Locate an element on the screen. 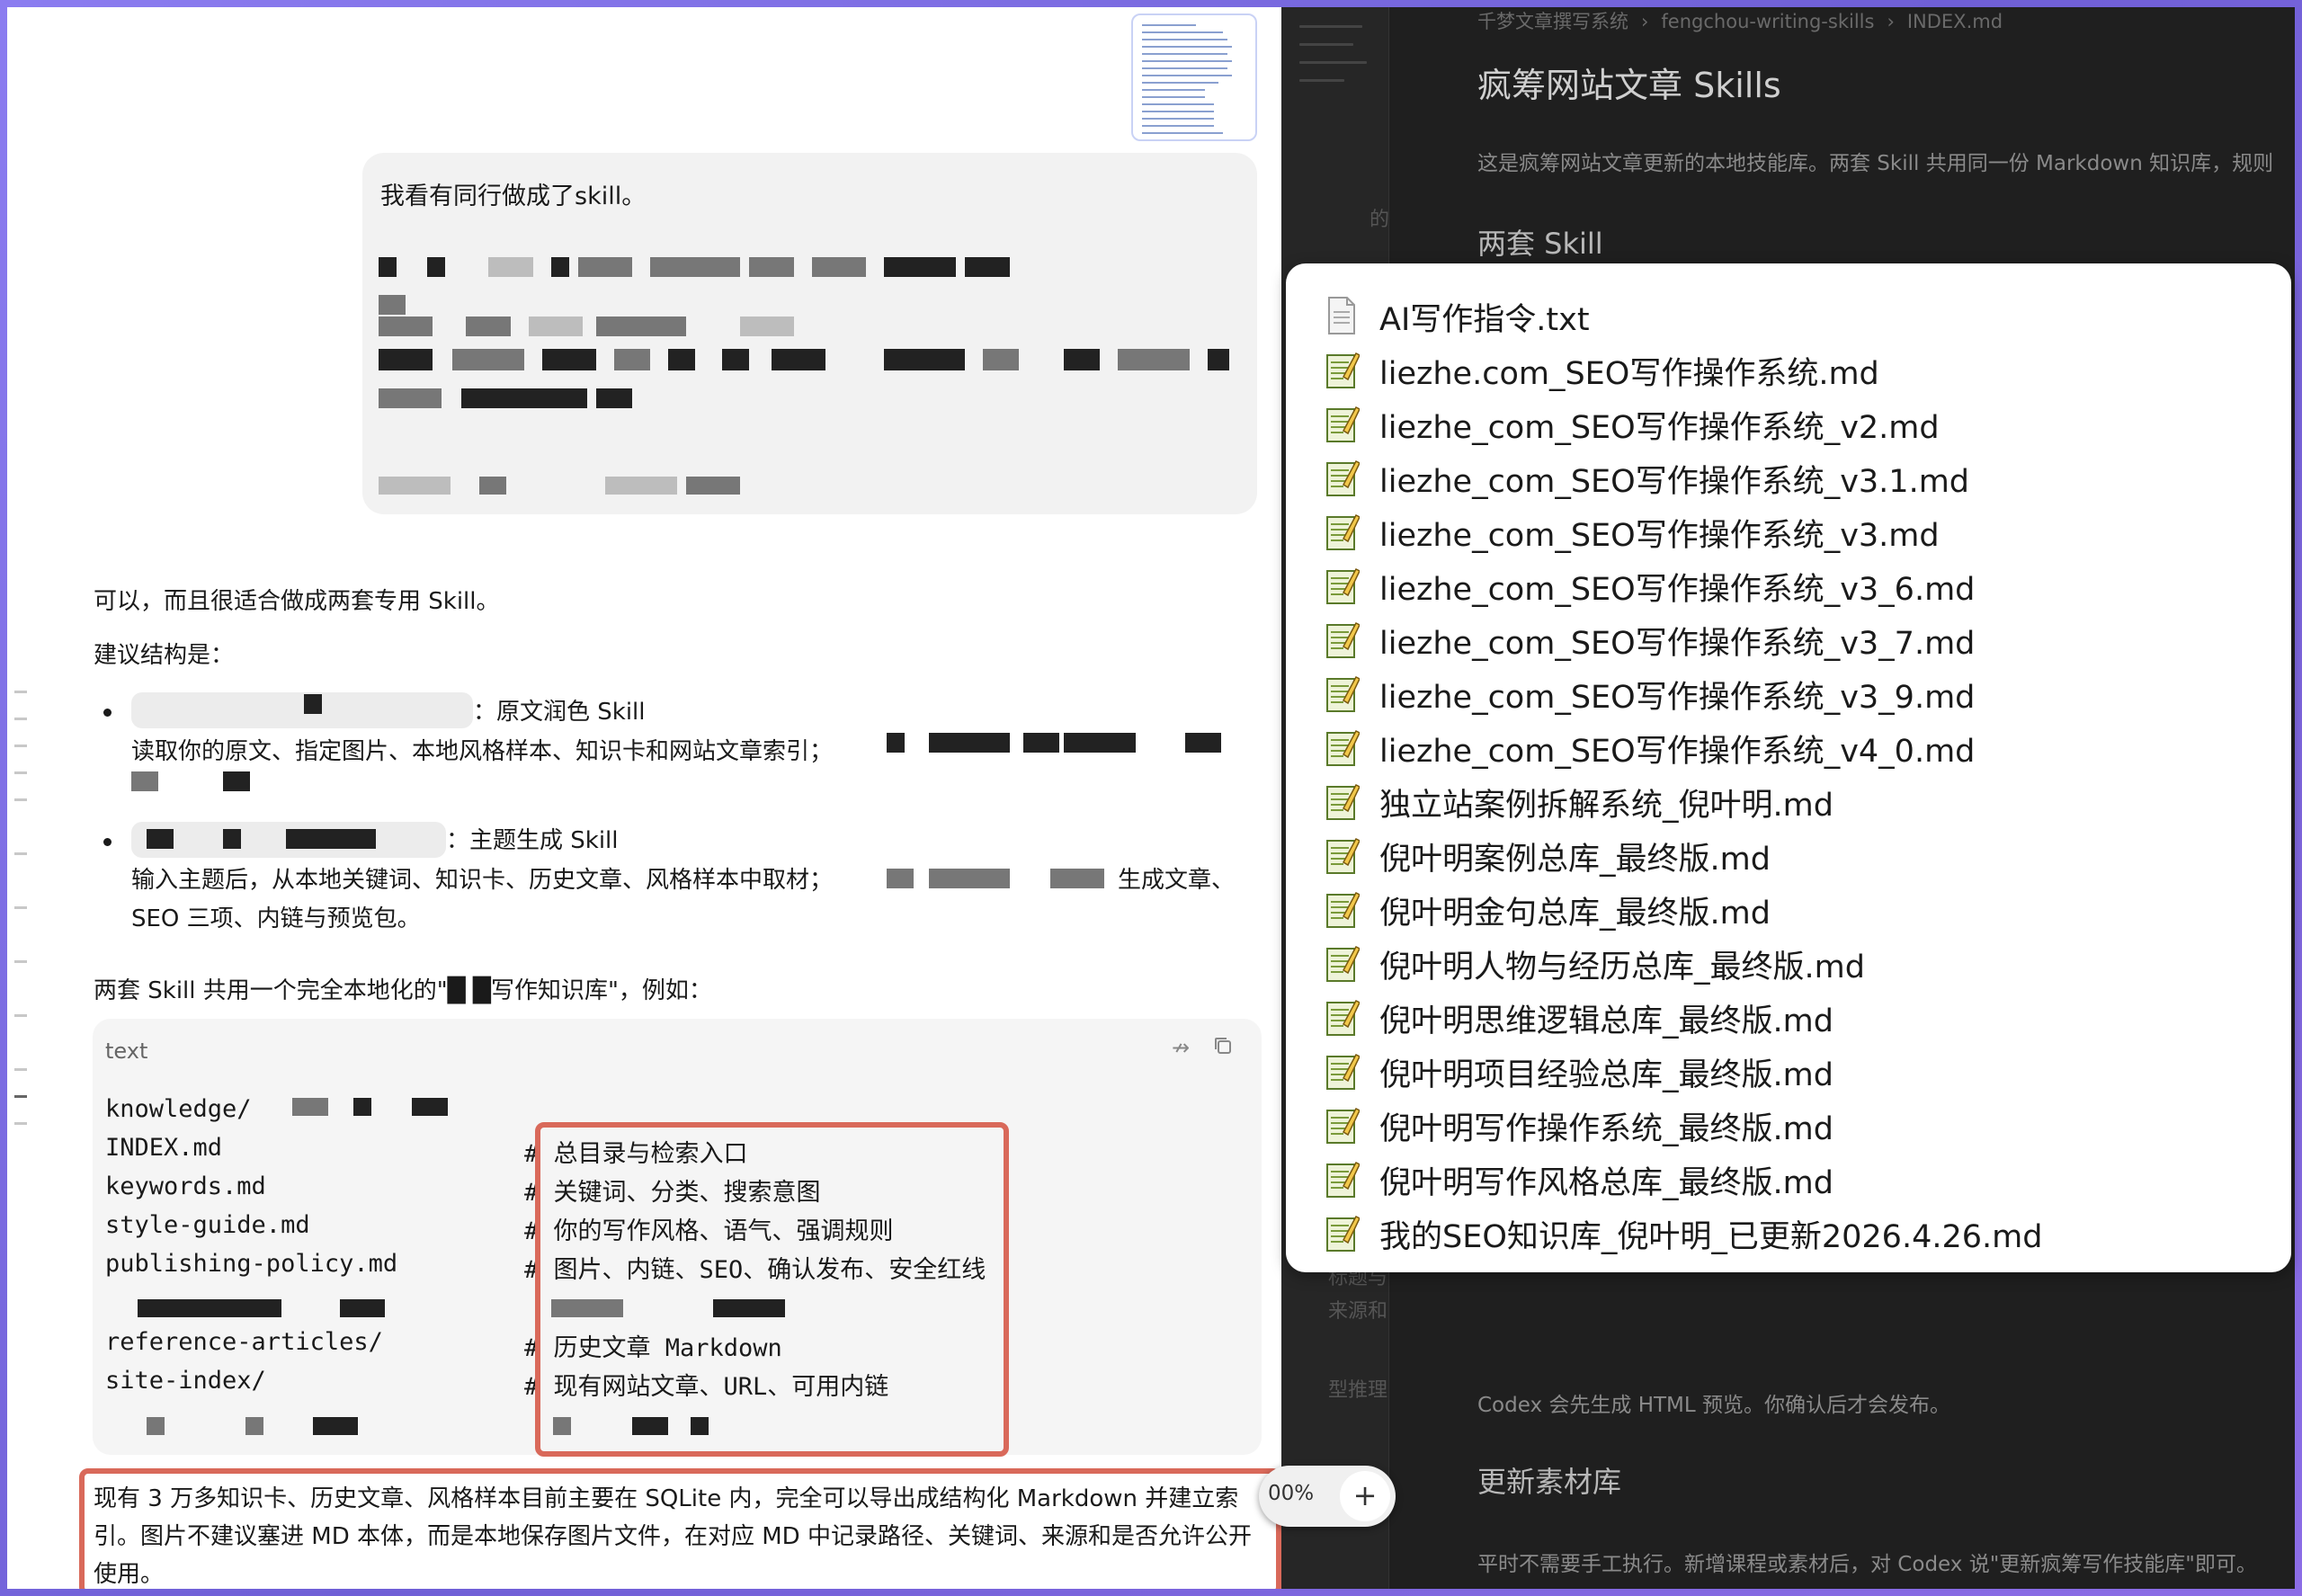  file-item: 倪叶明案例总库_最终版.md is located at coordinates (1787, 855).